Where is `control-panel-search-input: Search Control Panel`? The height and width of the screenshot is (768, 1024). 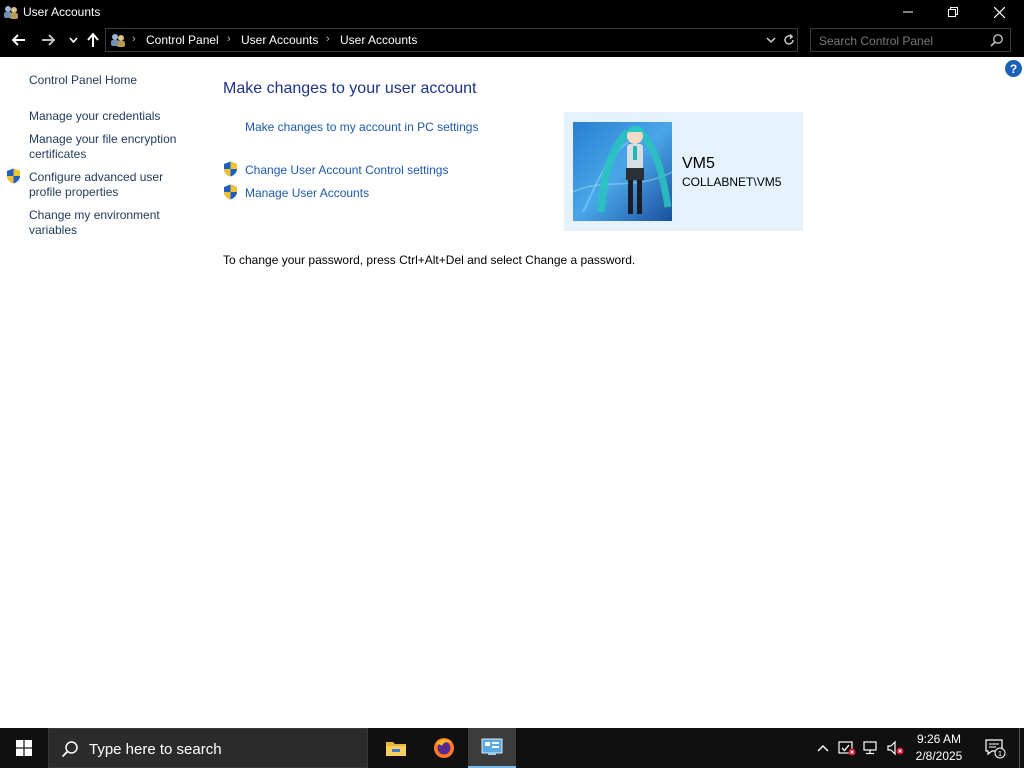
control-panel-search-input: Search Control Panel is located at coordinates (910, 40).